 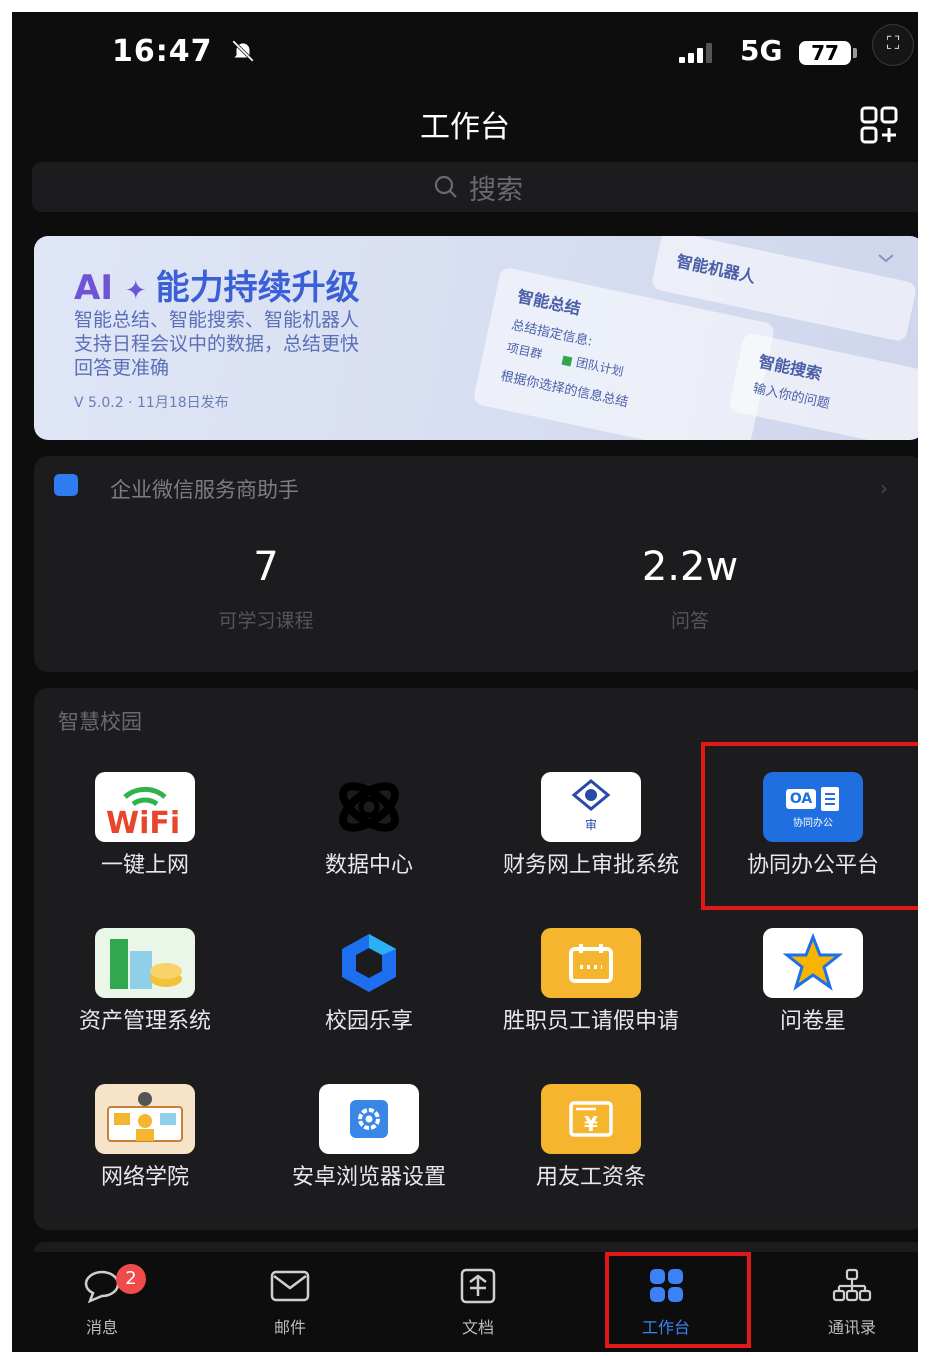 I want to click on section-edge, so click(x=476, y=1247).